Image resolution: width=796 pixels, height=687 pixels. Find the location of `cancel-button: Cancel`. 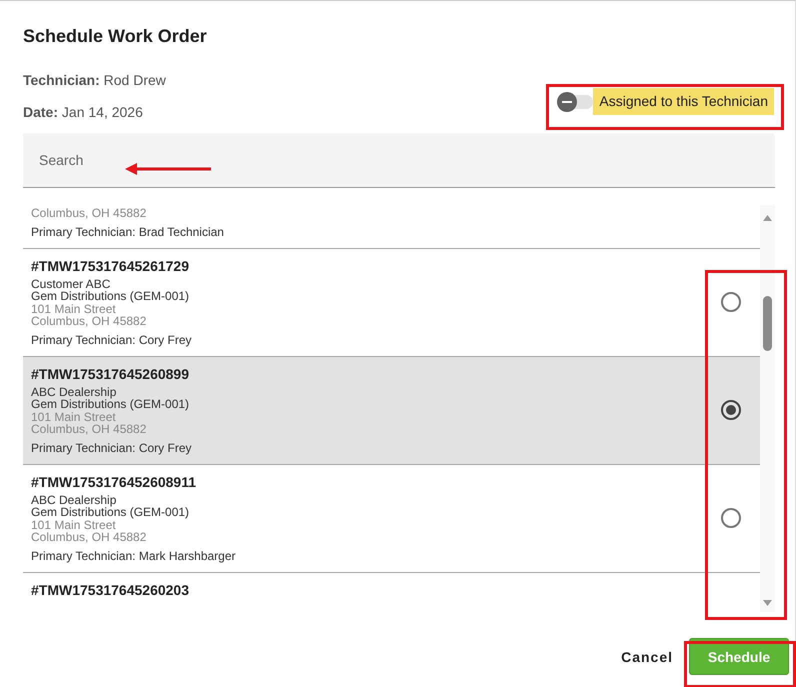

cancel-button: Cancel is located at coordinates (647, 656).